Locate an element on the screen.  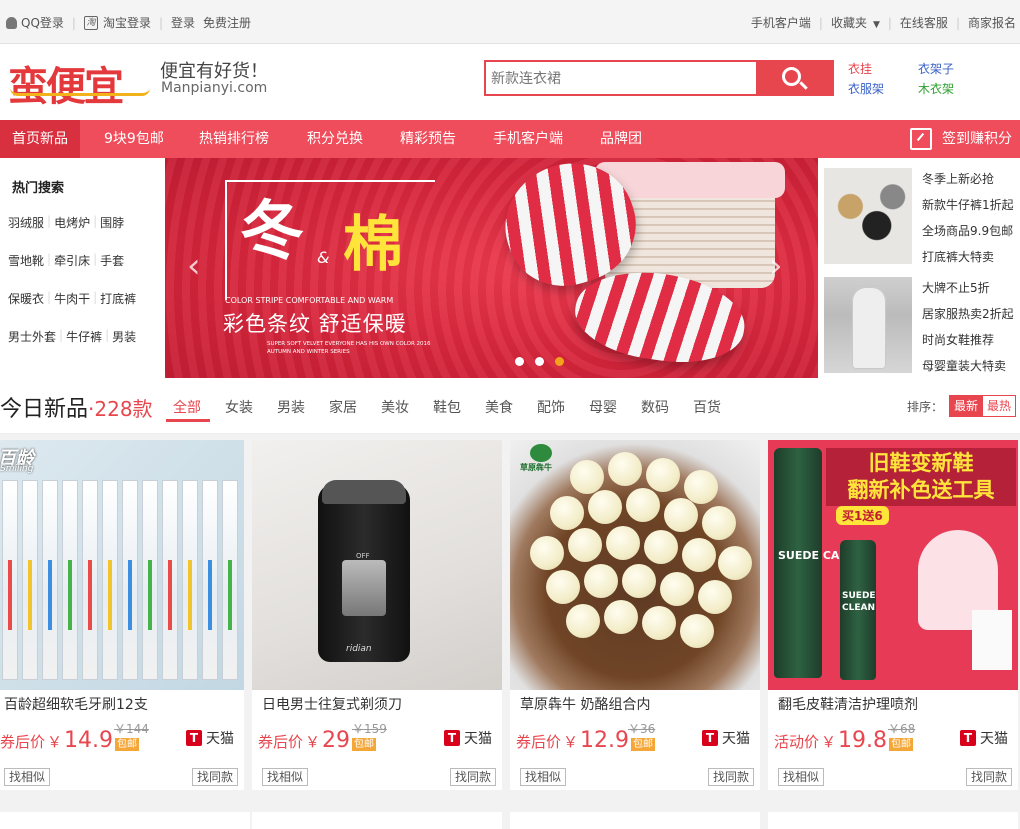
tab-shoes-bags: 鞋包 is located at coordinates (447, 407).